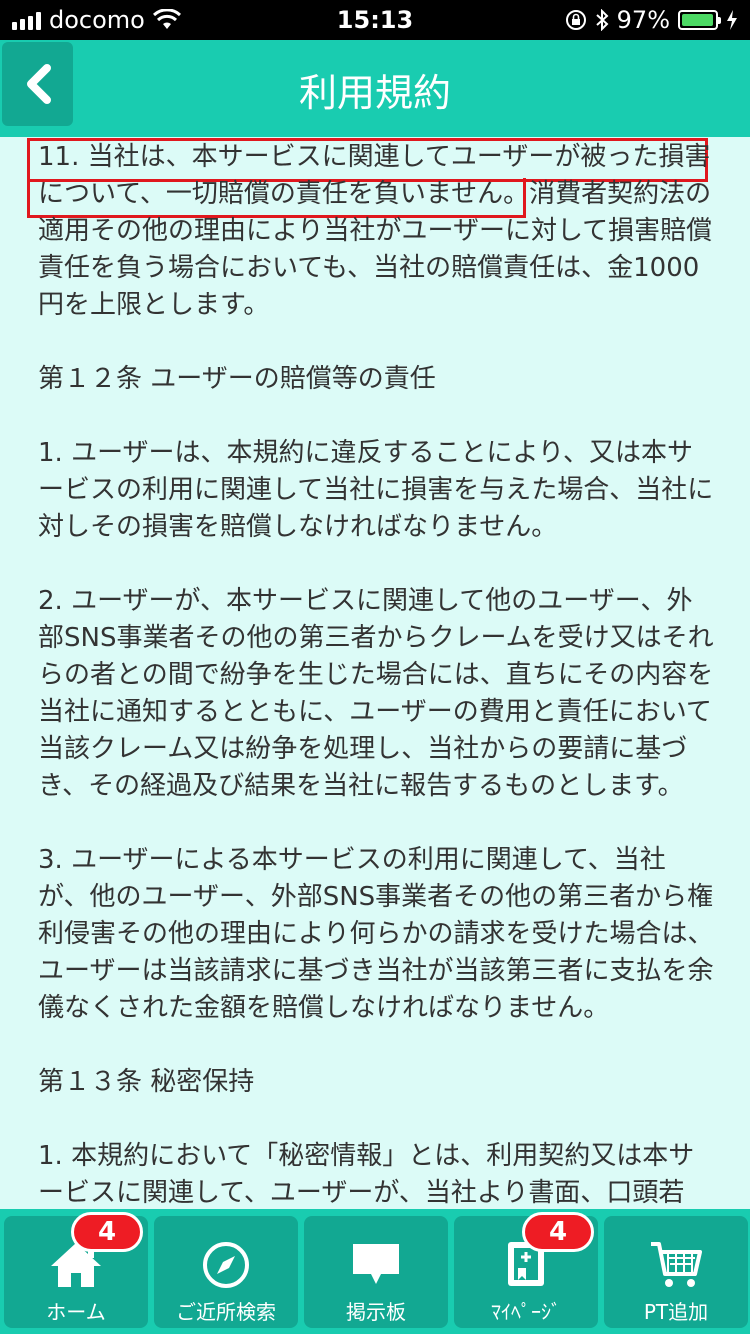 Image resolution: width=750 pixels, height=1334 pixels. What do you see at coordinates (226, 1312) in the screenshot?
I see `tab-nearby-search-label: ご近所検索` at bounding box center [226, 1312].